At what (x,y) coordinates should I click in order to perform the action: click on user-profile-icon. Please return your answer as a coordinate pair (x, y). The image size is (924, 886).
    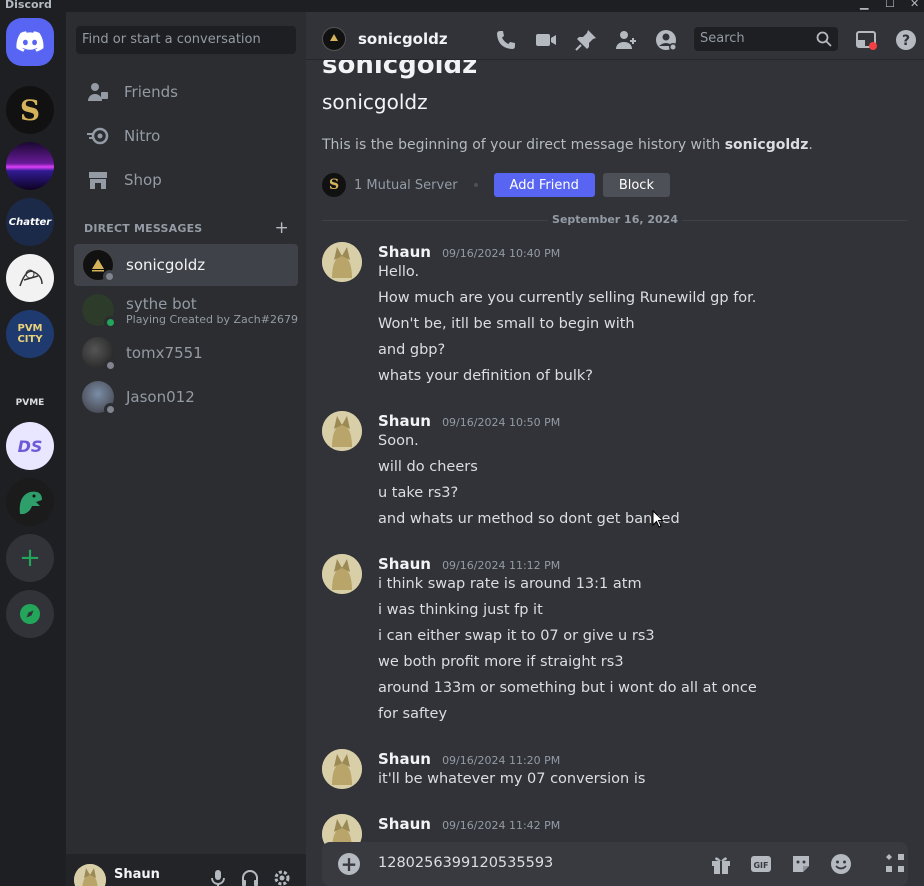
    Looking at the image, I should click on (666, 40).